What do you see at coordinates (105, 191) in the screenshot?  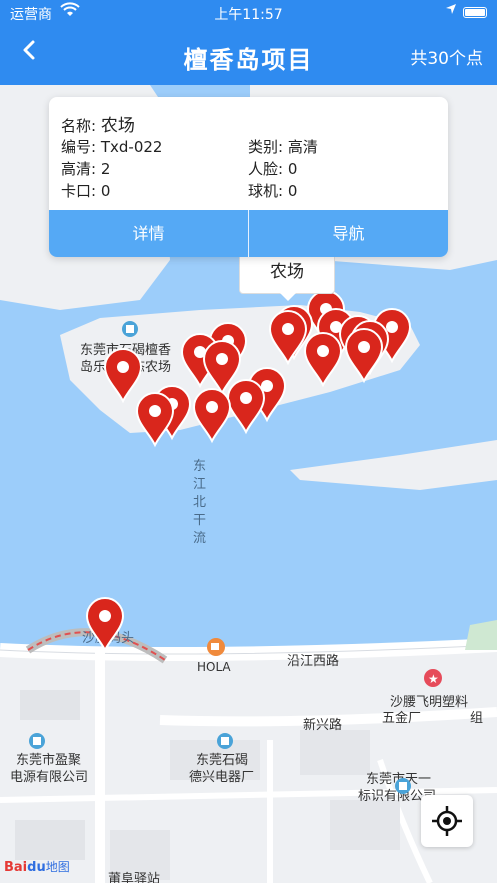 I see `gate-value: 0` at bounding box center [105, 191].